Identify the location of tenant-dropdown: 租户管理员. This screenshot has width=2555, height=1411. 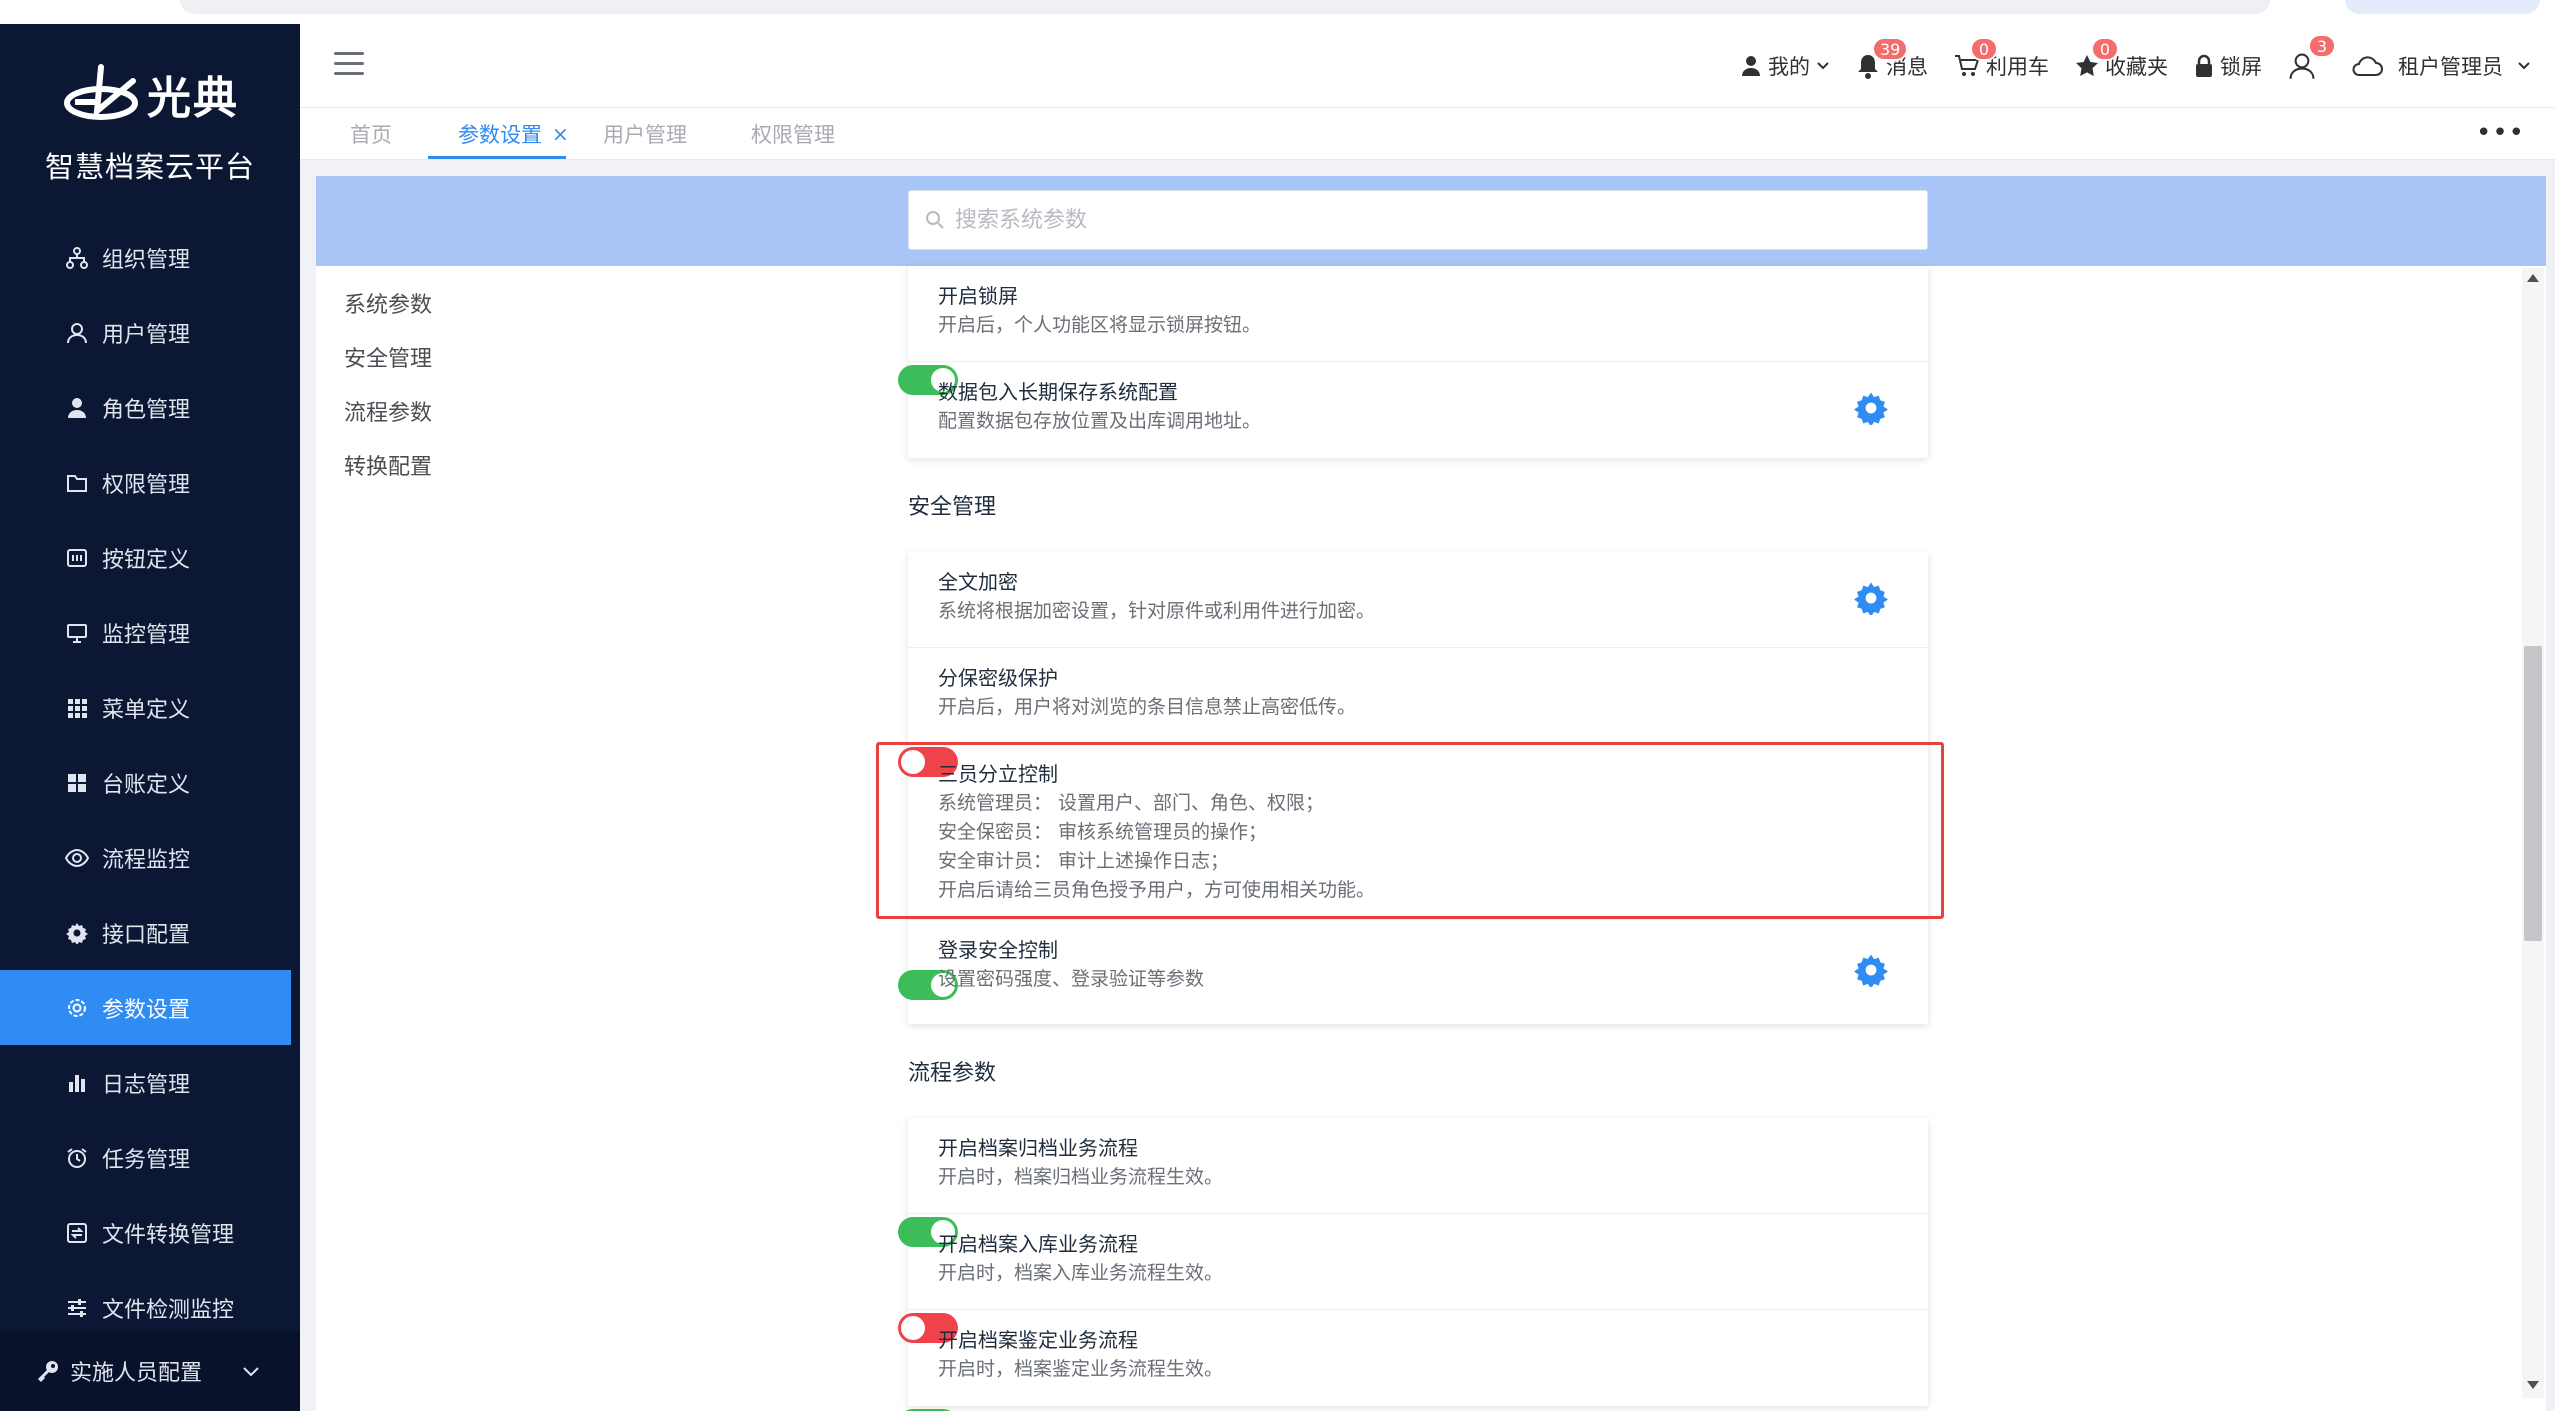
(2440, 66).